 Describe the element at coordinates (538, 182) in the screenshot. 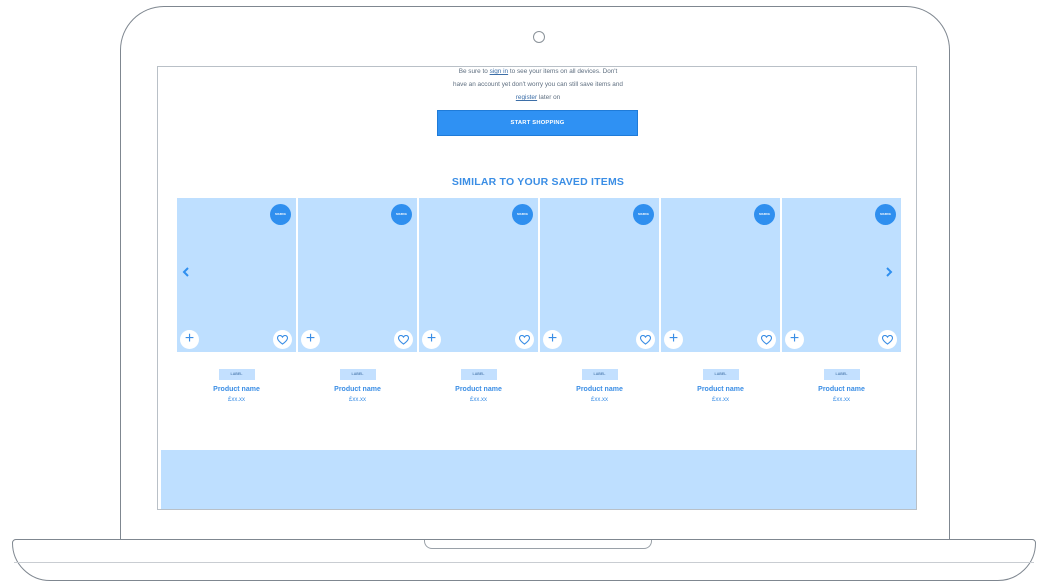

I see `section-title: SIMILAR TO YOUR SAVED ITEMS` at that location.